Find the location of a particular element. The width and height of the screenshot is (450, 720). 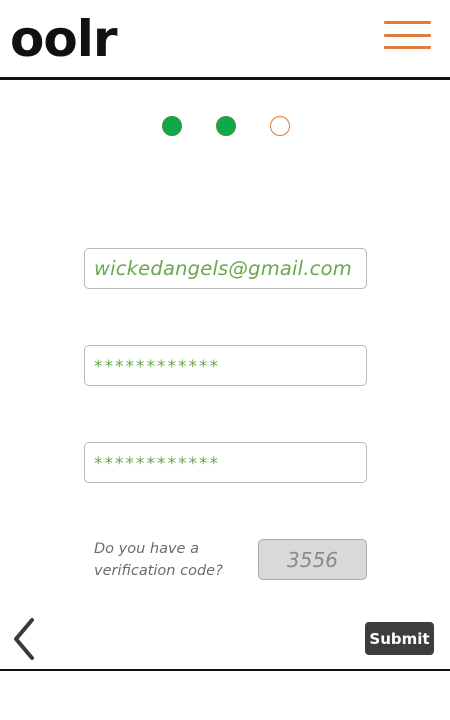

password-value: ************ is located at coordinates (157, 367).